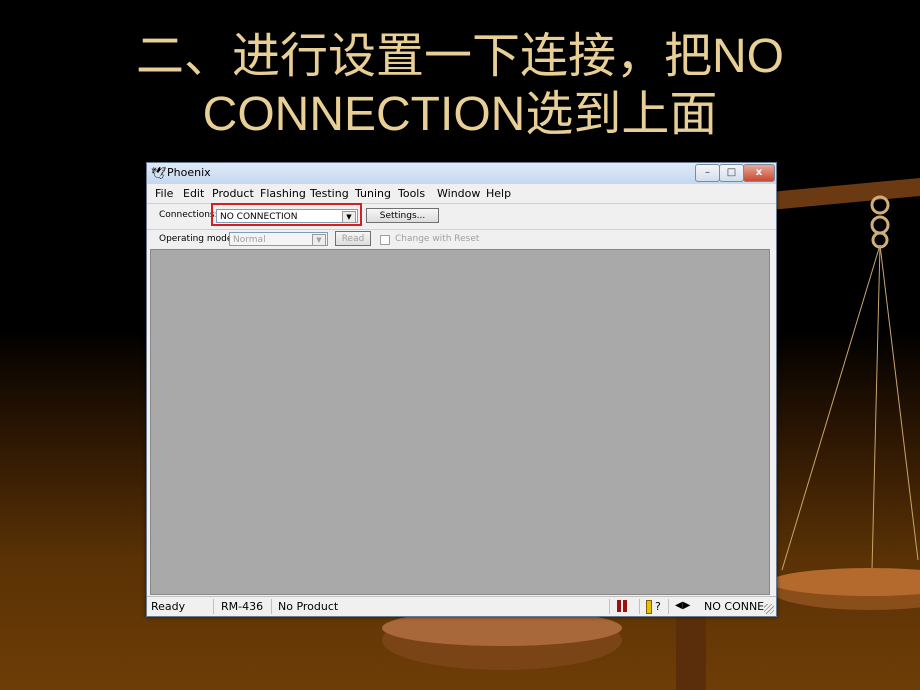 The height and width of the screenshot is (690, 920). I want to click on status-connection: NO CONNE, so click(734, 606).